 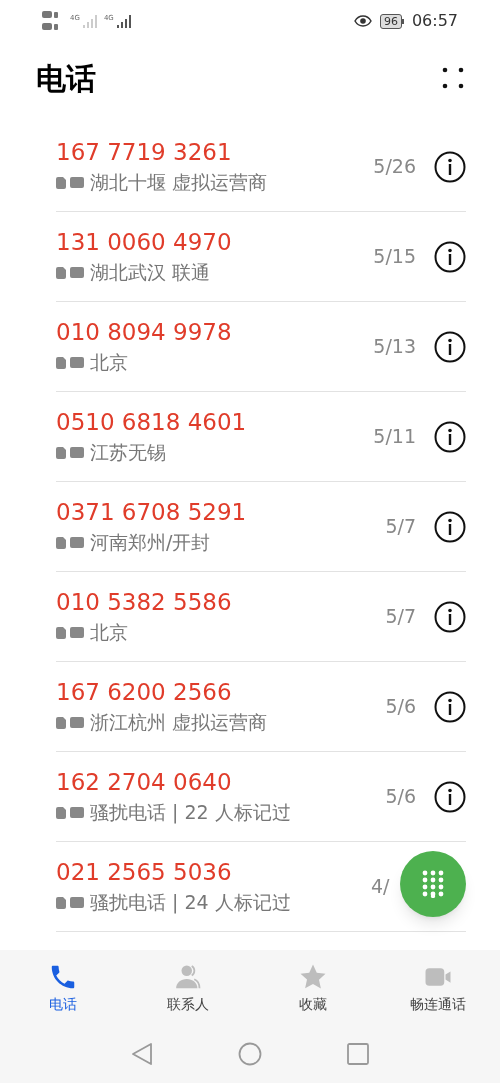 What do you see at coordinates (312, 996) in the screenshot?
I see `nav-tab: 收藏` at bounding box center [312, 996].